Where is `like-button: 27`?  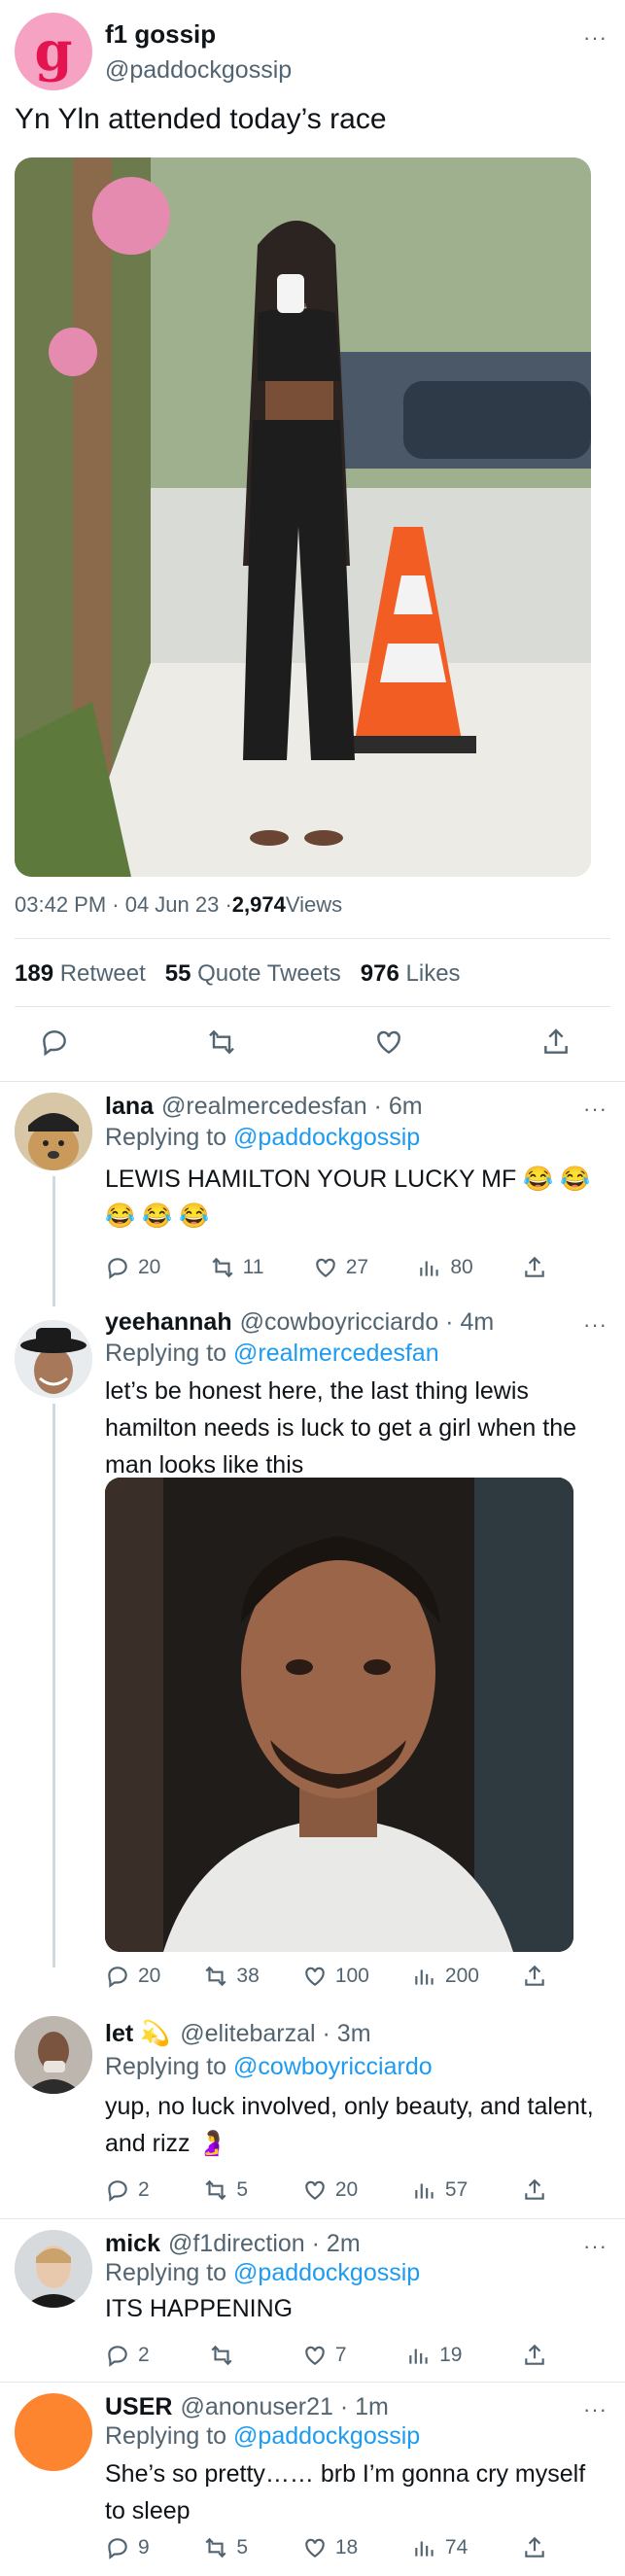 like-button: 27 is located at coordinates (340, 1267).